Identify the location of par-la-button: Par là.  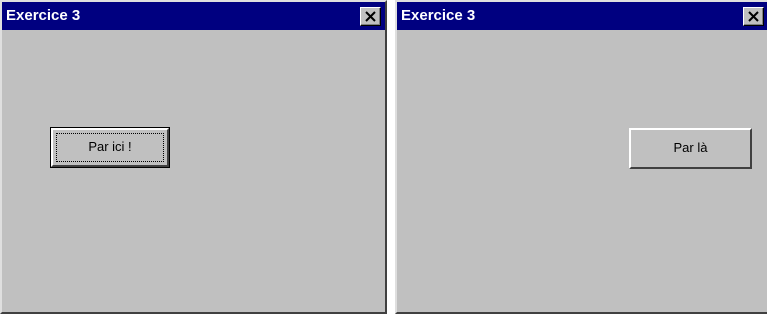
(690, 148).